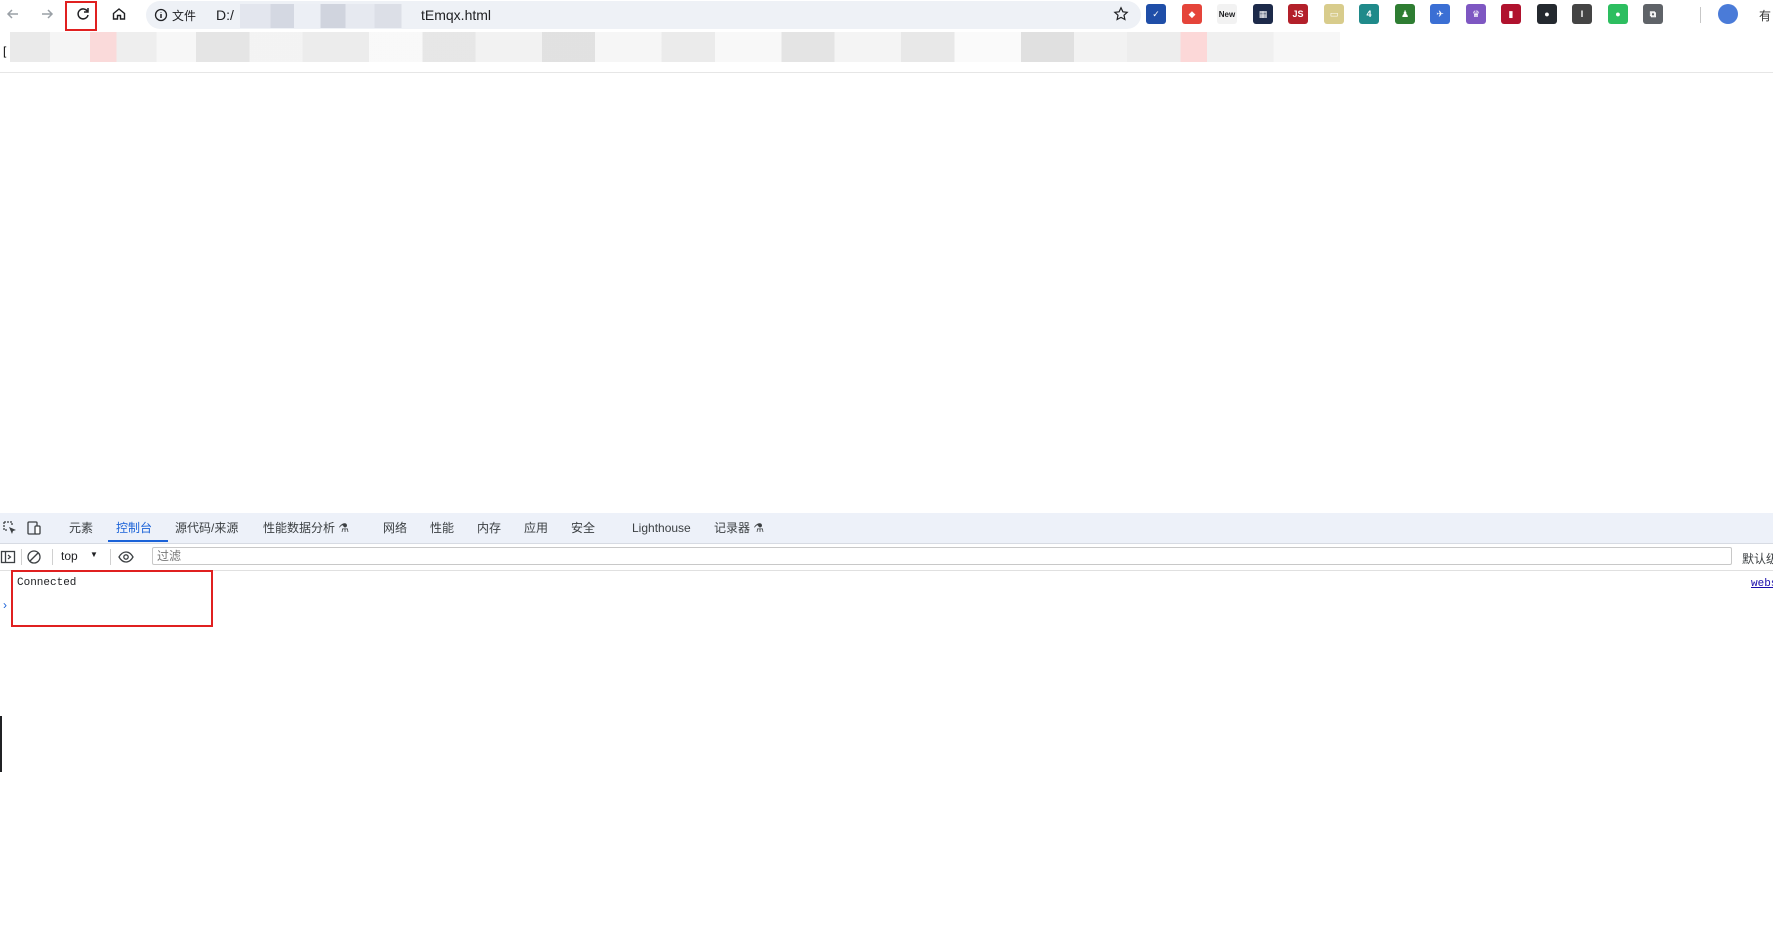 The height and width of the screenshot is (934, 1773). I want to click on reload-highlight-box, so click(81, 16).